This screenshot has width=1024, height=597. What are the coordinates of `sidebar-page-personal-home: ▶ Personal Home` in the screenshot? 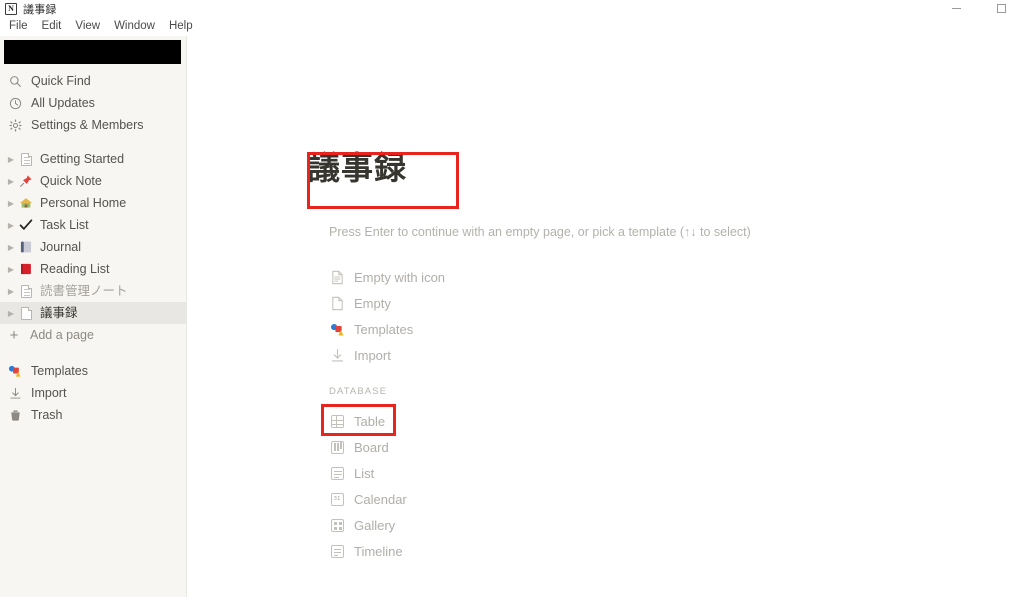 It's located at (93, 203).